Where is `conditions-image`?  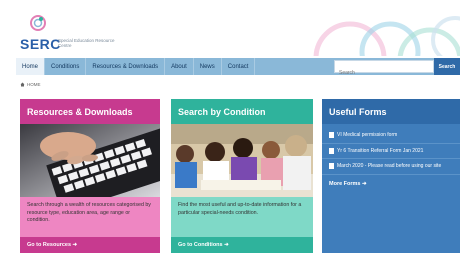 conditions-image is located at coordinates (242, 160).